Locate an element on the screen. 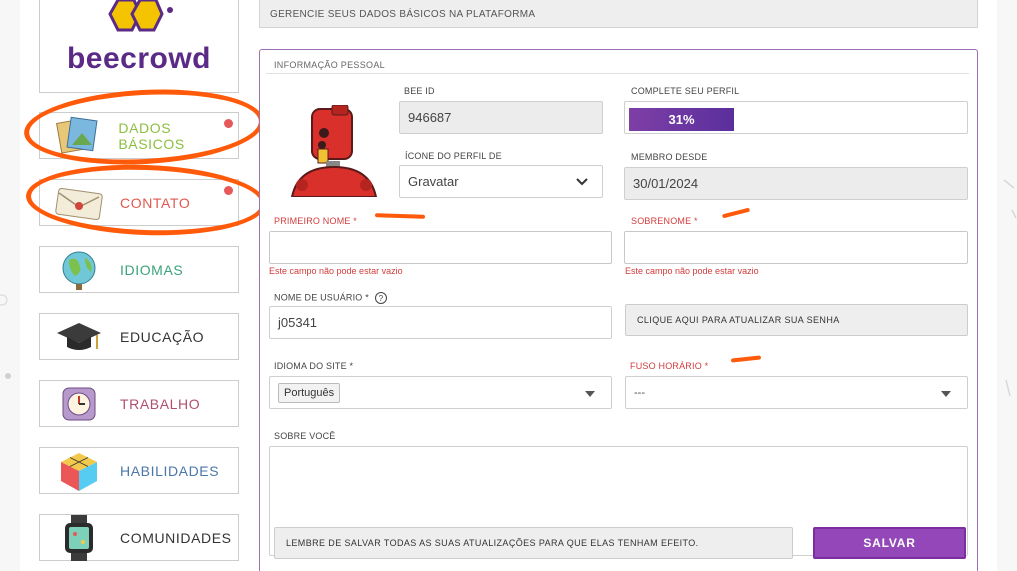 The width and height of the screenshot is (1017, 571). sidebar-item-dados-basicos: DADOS BÁSICOS is located at coordinates (139, 135).